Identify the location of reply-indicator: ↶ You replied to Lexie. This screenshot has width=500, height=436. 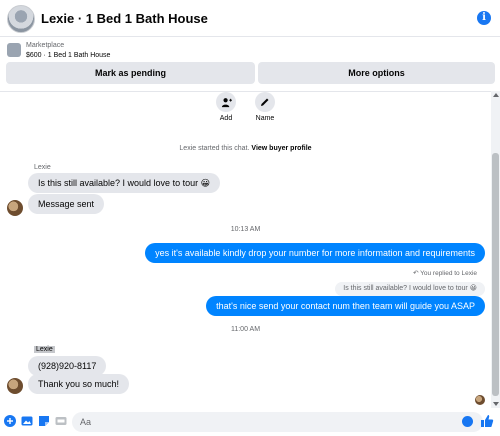
(445, 273).